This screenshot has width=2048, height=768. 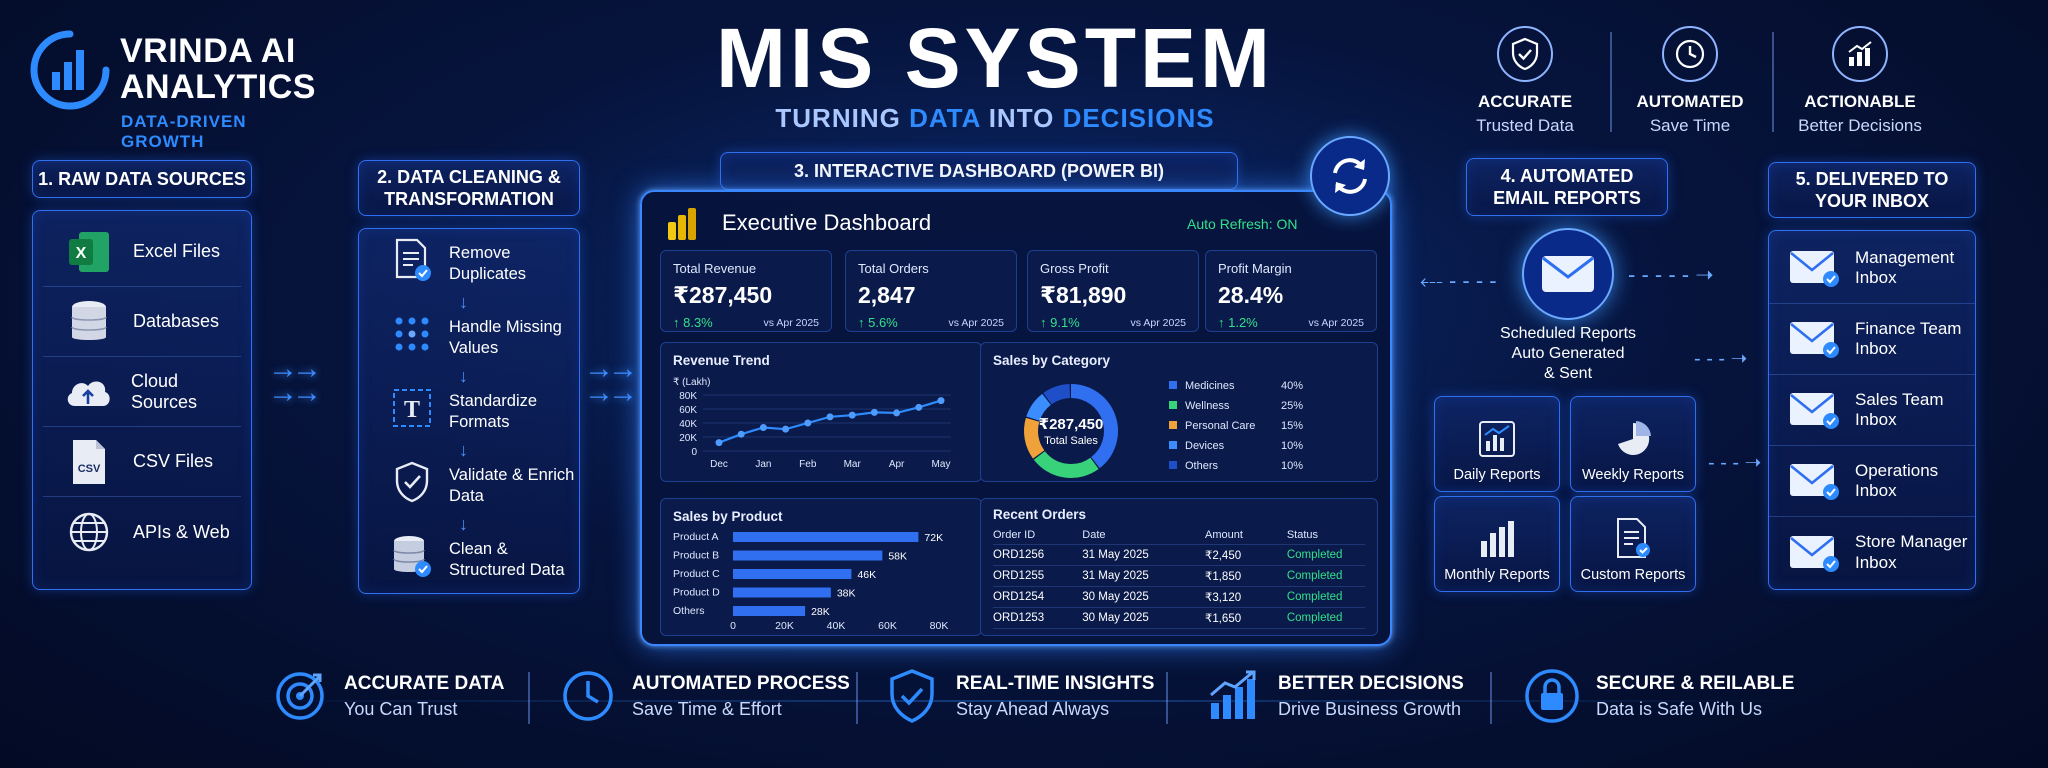 I want to click on bottom-feature-subtitle: Data is Safe With Us, so click(x=1679, y=708).